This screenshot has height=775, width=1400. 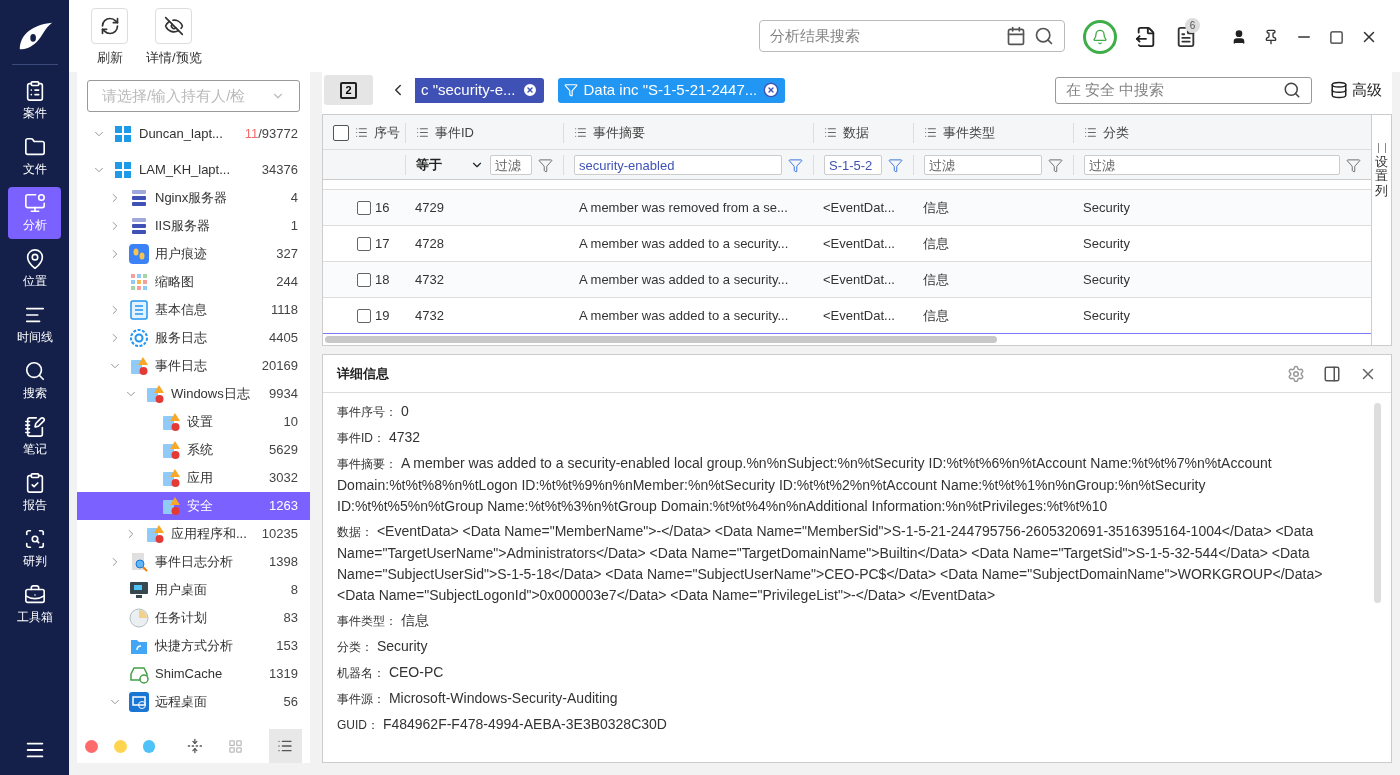 What do you see at coordinates (34, 493) in the screenshot?
I see `nav-item: 报告` at bounding box center [34, 493].